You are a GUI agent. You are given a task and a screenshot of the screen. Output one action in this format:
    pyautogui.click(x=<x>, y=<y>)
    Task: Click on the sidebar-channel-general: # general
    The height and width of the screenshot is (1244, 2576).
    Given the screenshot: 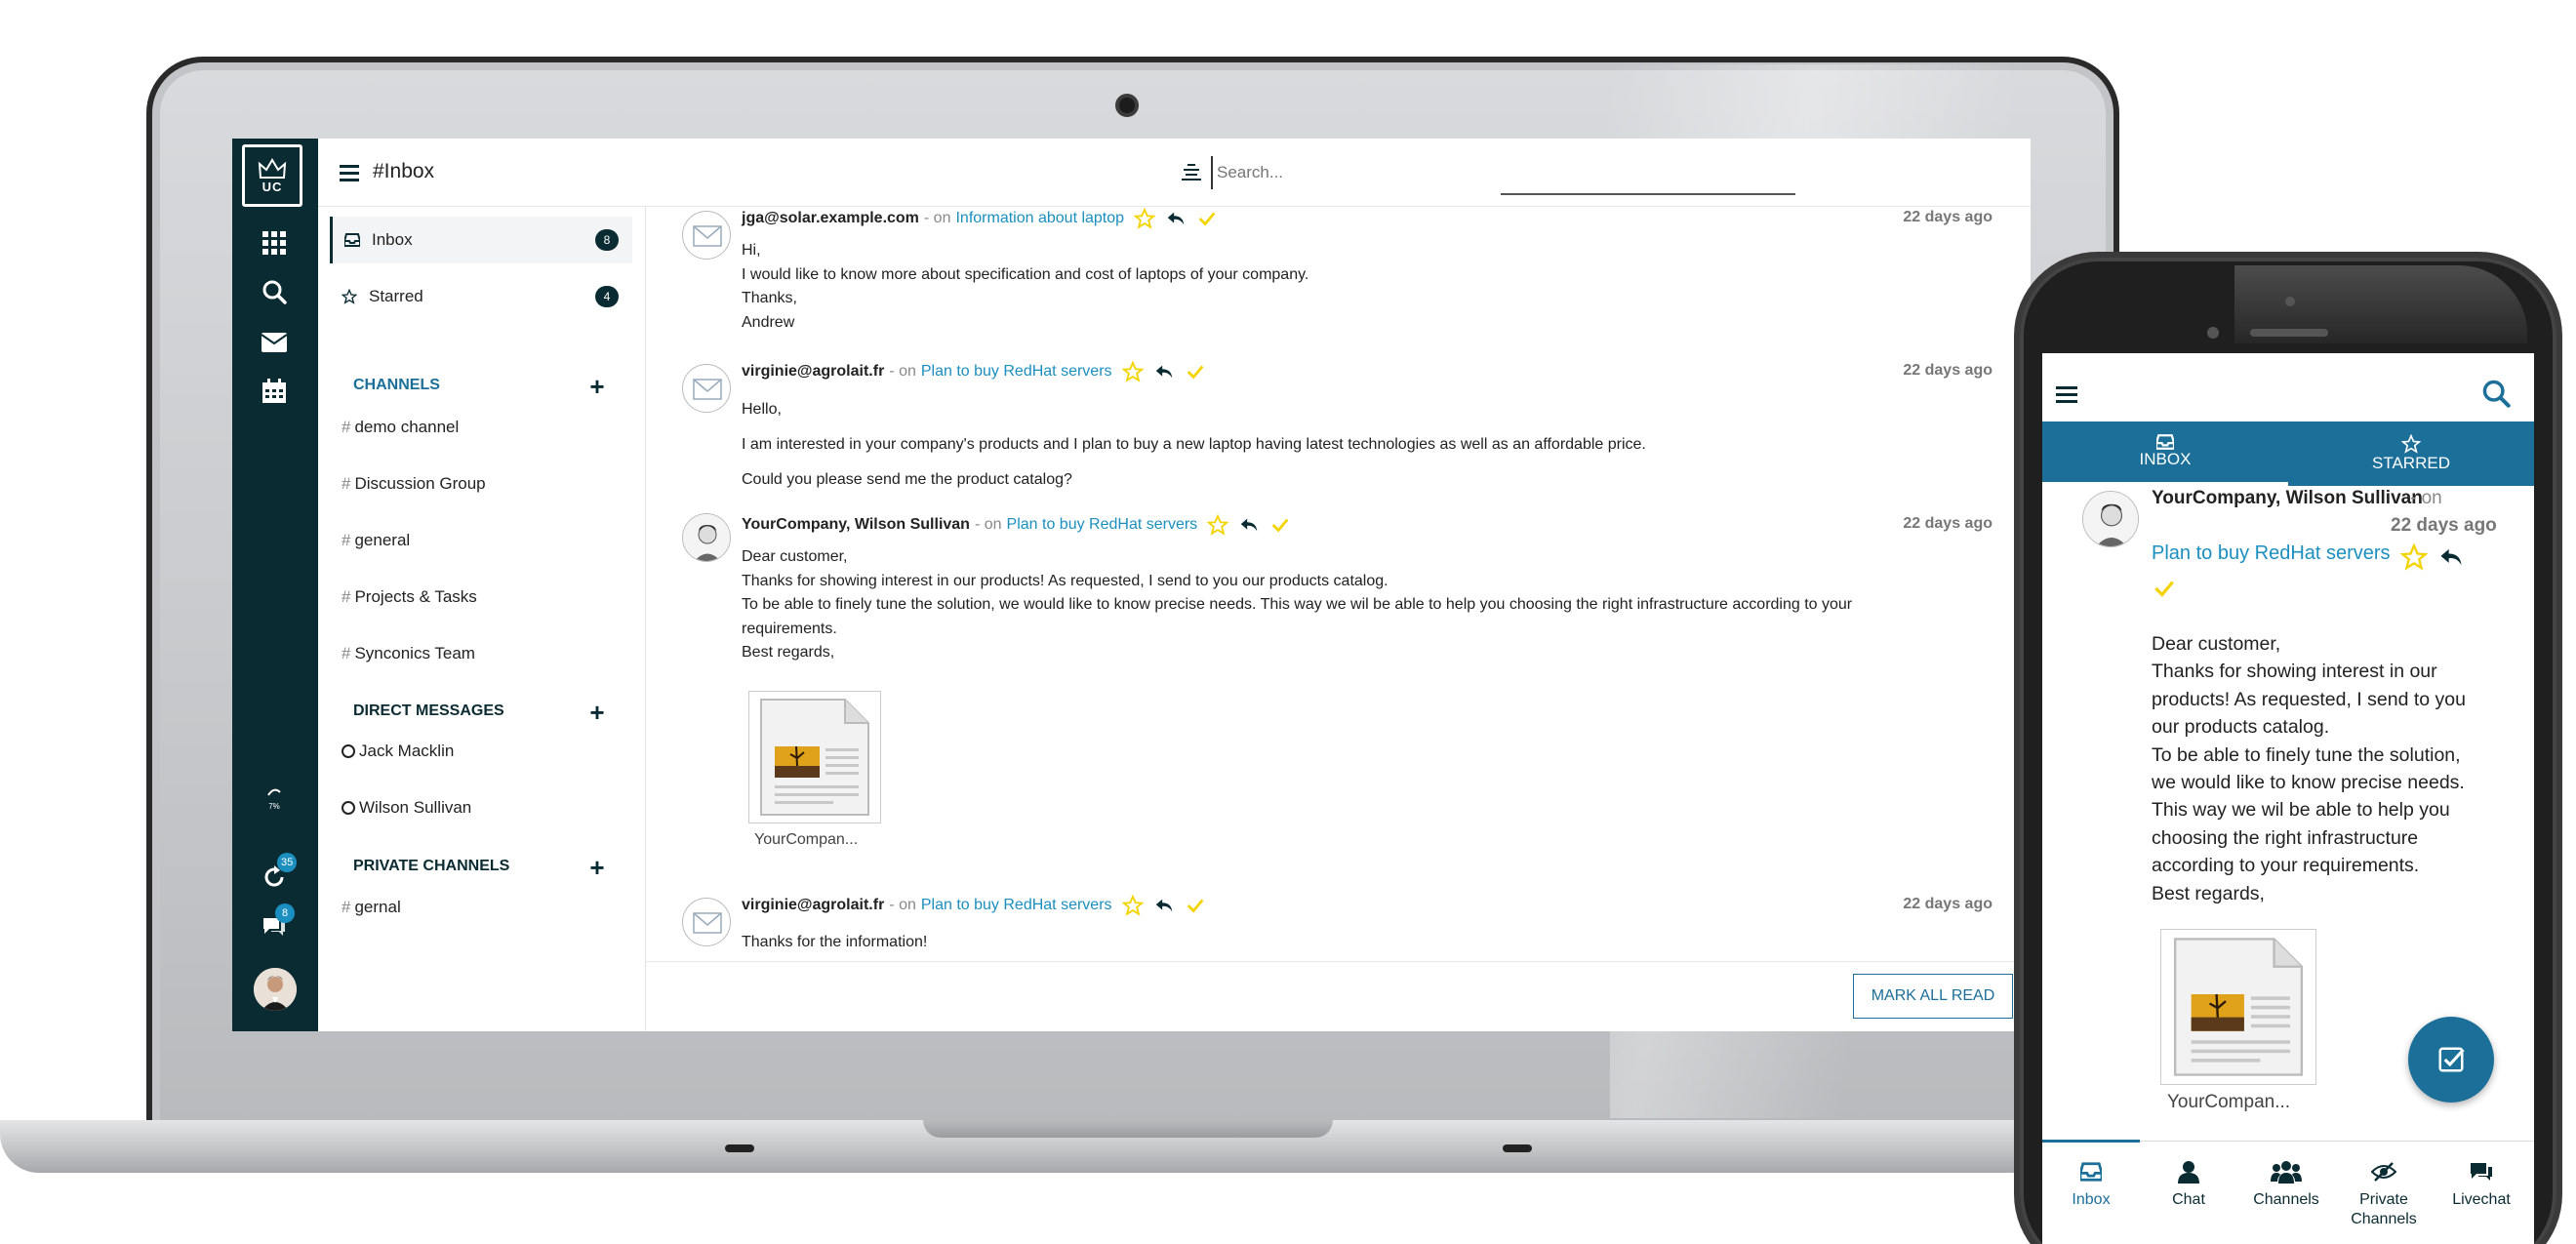 What is the action you would take?
    pyautogui.click(x=376, y=541)
    